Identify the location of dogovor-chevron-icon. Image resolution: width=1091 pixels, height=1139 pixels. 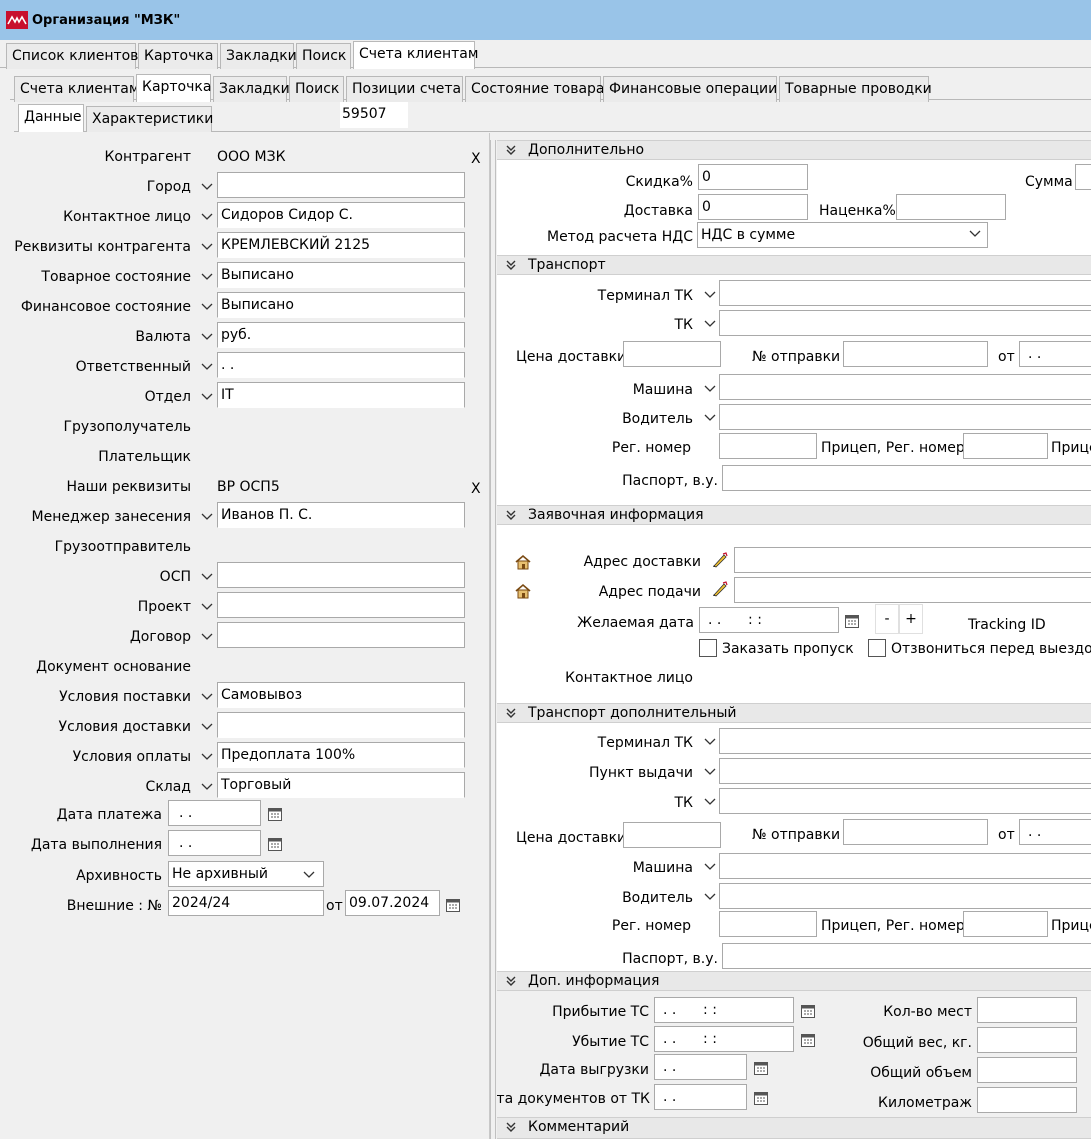
(207, 637).